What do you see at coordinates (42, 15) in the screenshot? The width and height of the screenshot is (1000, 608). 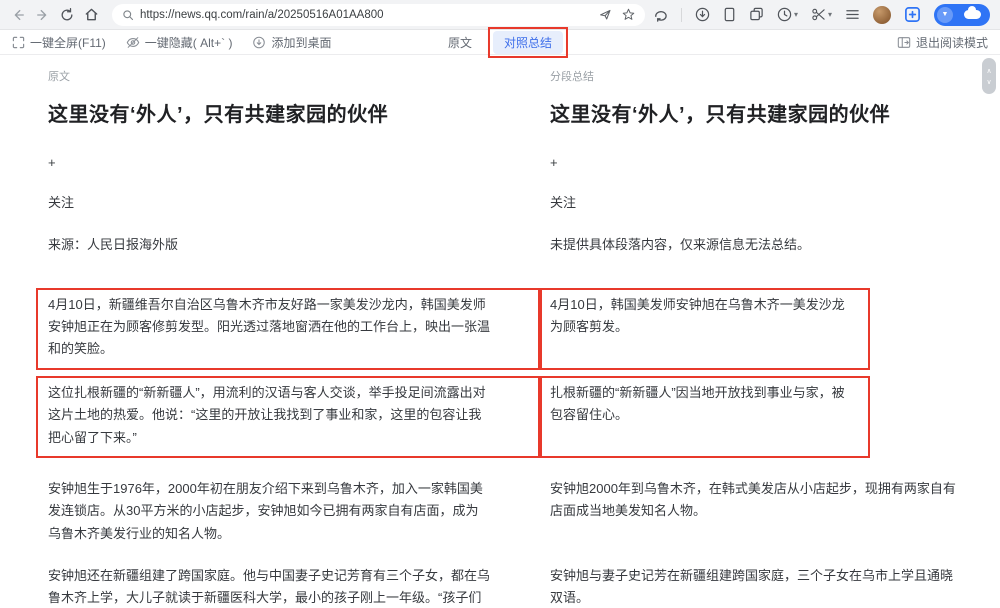 I see `forward-icon` at bounding box center [42, 15].